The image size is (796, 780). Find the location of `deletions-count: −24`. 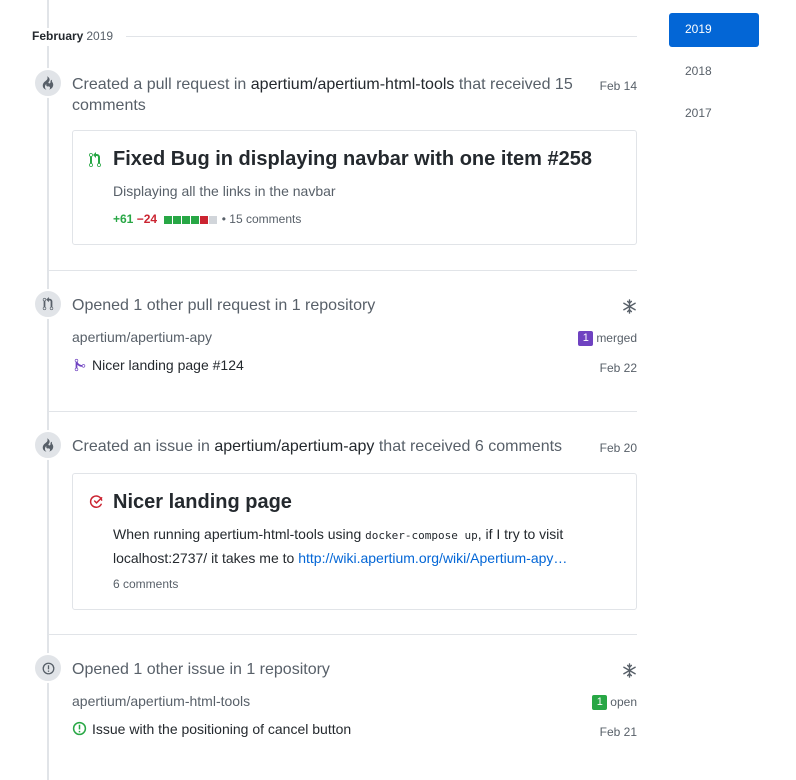

deletions-count: −24 is located at coordinates (147, 219).